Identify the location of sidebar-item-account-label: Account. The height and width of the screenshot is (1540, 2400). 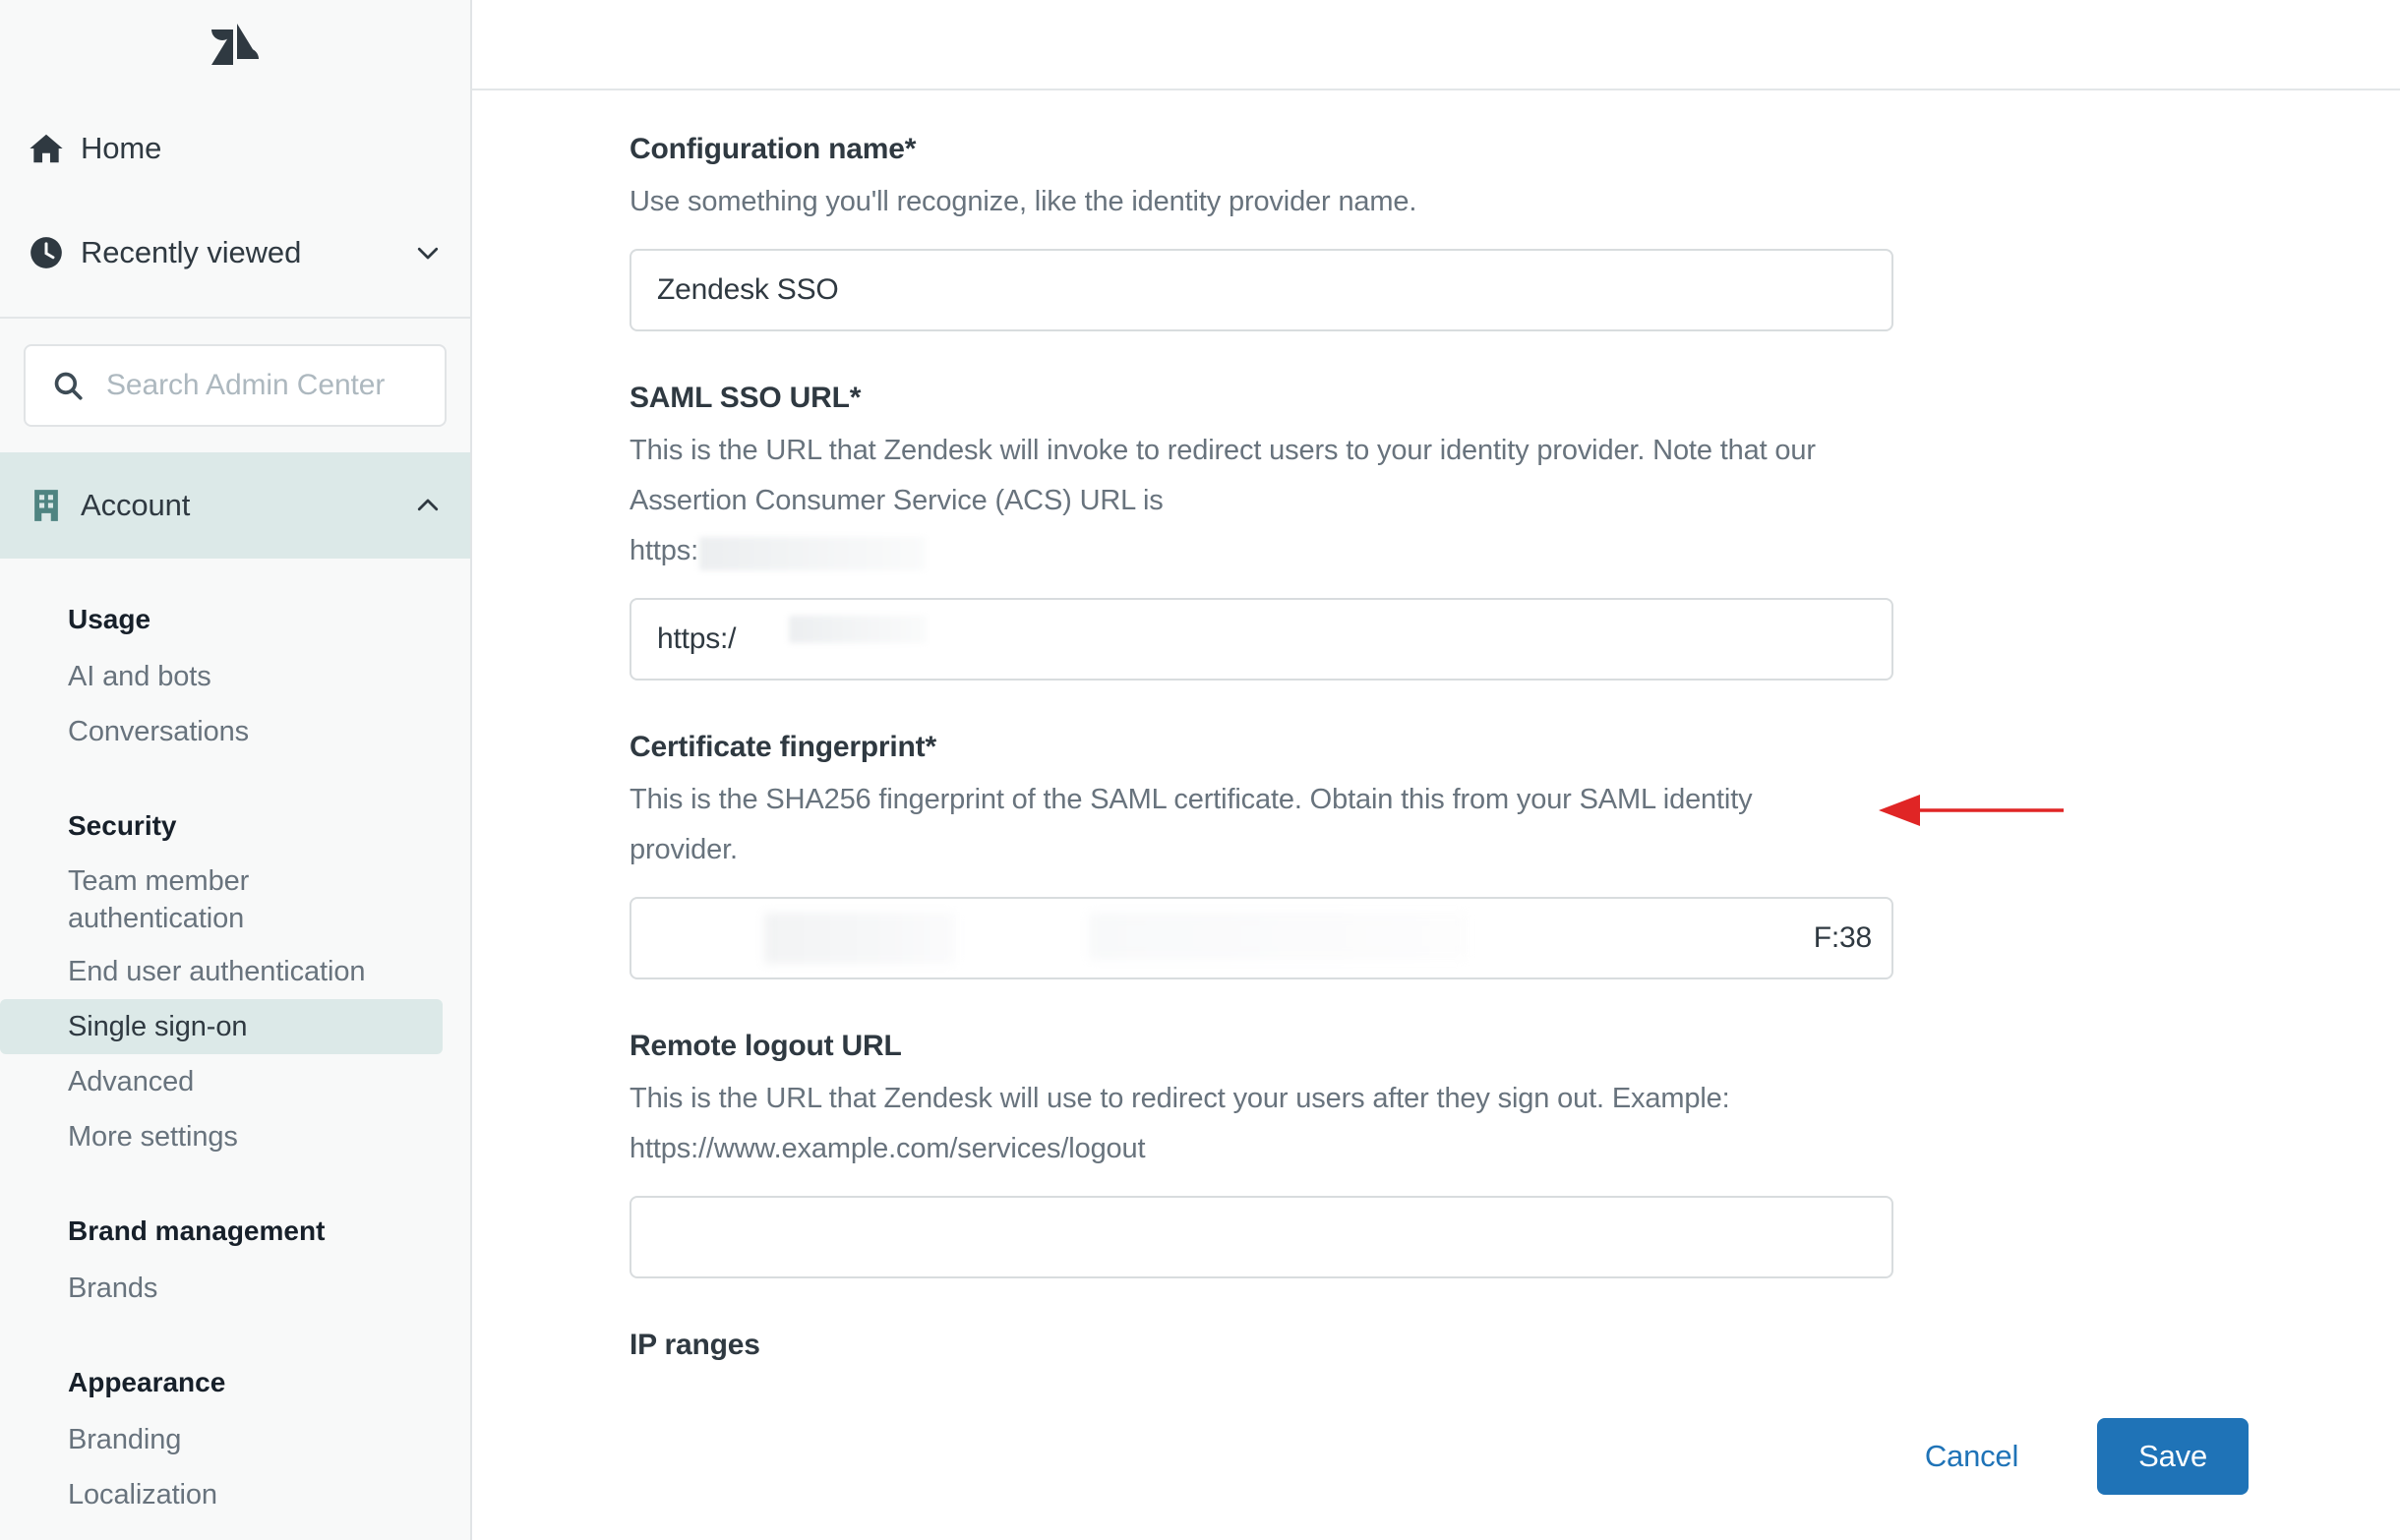
(136, 505).